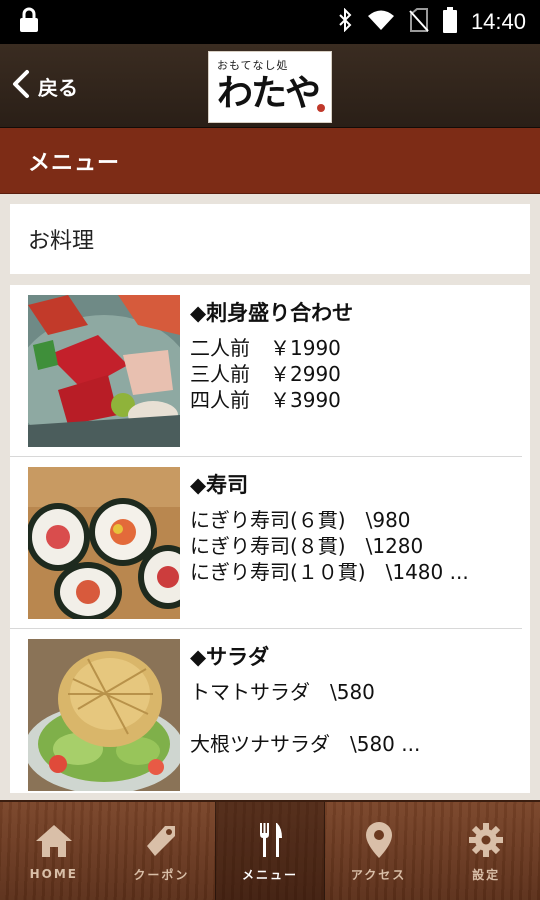  Describe the element at coordinates (219, 485) in the screenshot. I see `menu-item-name: ◆寿司` at that location.